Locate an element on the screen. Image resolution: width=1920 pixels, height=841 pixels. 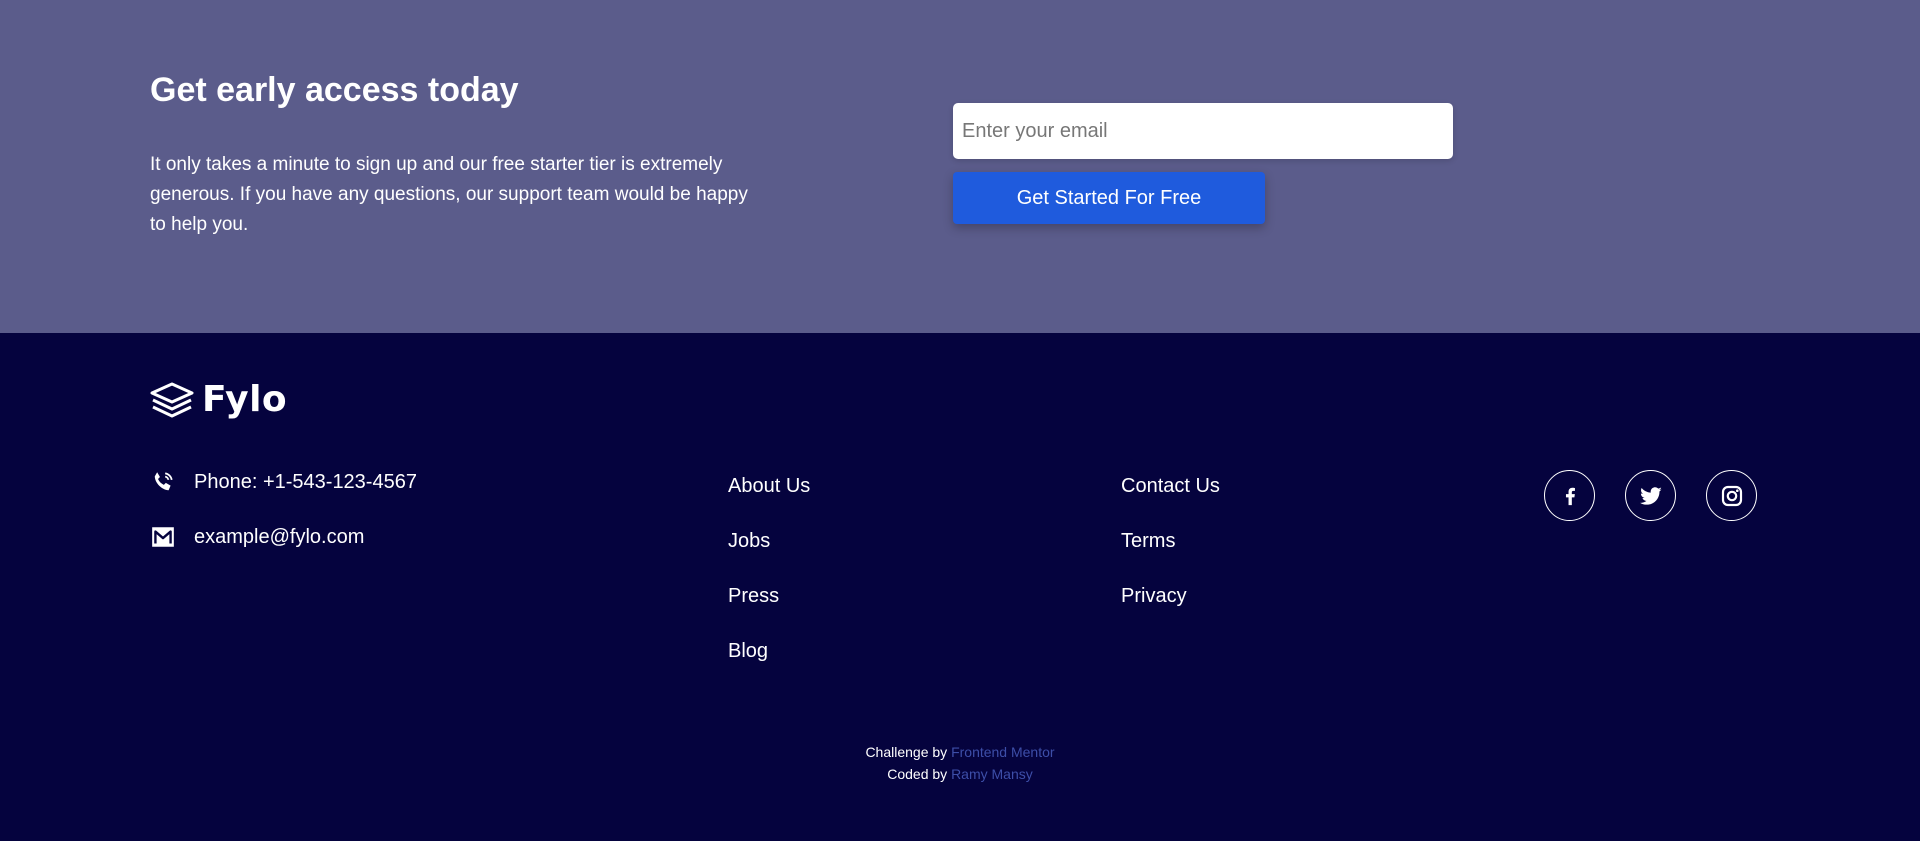
phone-icon is located at coordinates (163, 482).